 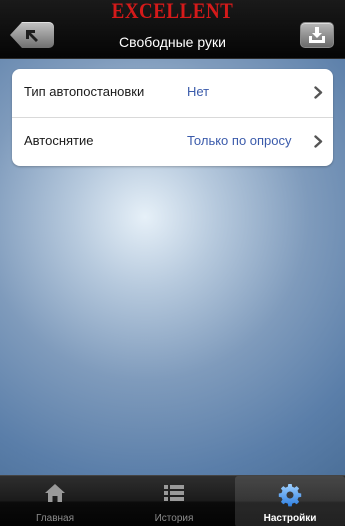 What do you see at coordinates (290, 495) in the screenshot?
I see `gear-icon` at bounding box center [290, 495].